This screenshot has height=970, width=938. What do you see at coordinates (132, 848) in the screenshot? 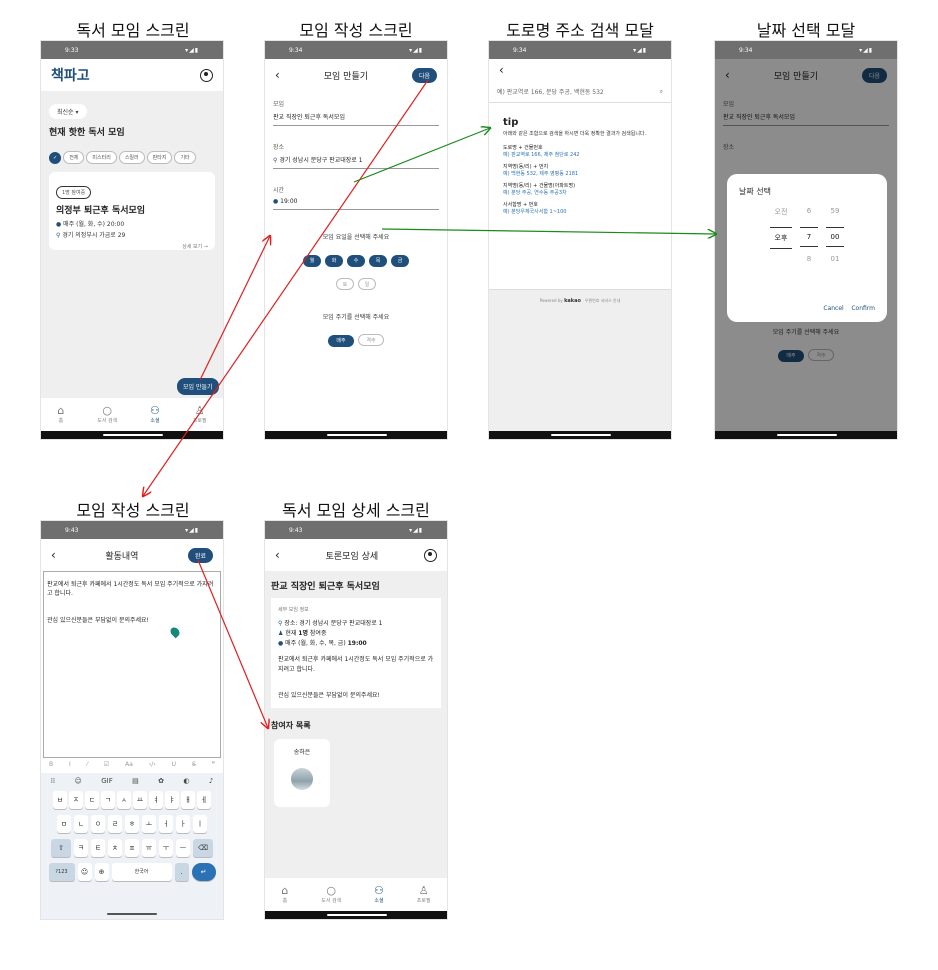
I see `key: ㅍ` at bounding box center [132, 848].